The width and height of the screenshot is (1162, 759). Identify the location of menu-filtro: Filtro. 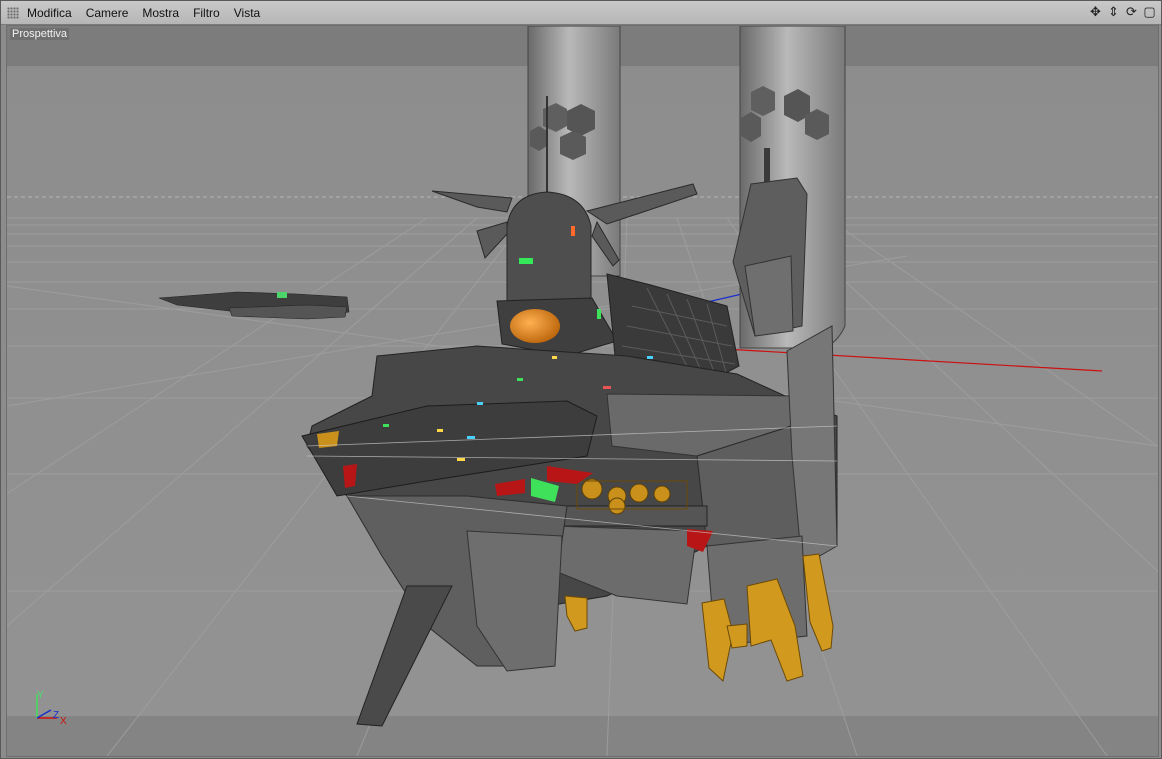
(206, 13).